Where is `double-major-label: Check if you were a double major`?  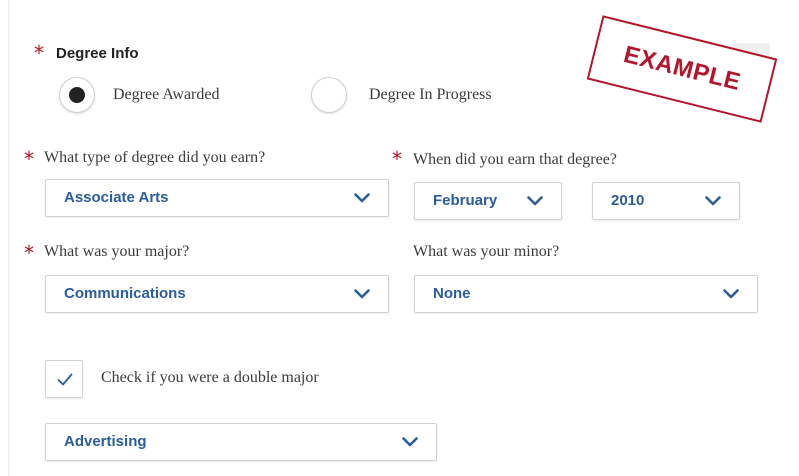
double-major-label: Check if you were a double major is located at coordinates (210, 378).